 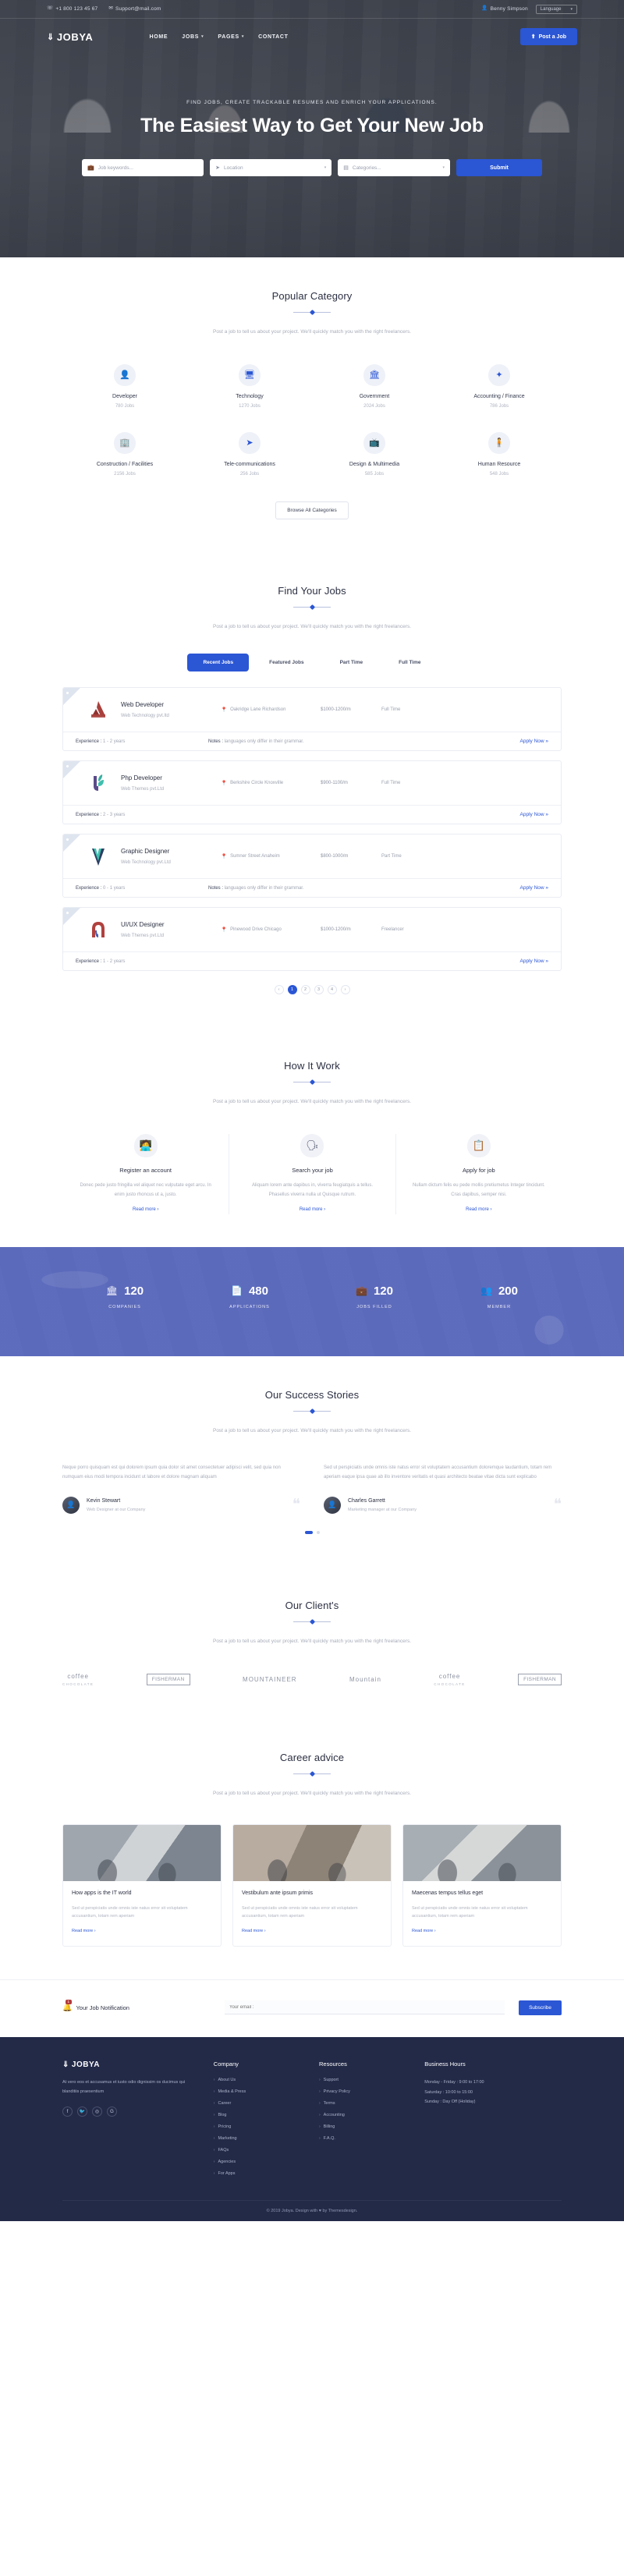 I want to click on google-icon: G, so click(x=112, y=2112).